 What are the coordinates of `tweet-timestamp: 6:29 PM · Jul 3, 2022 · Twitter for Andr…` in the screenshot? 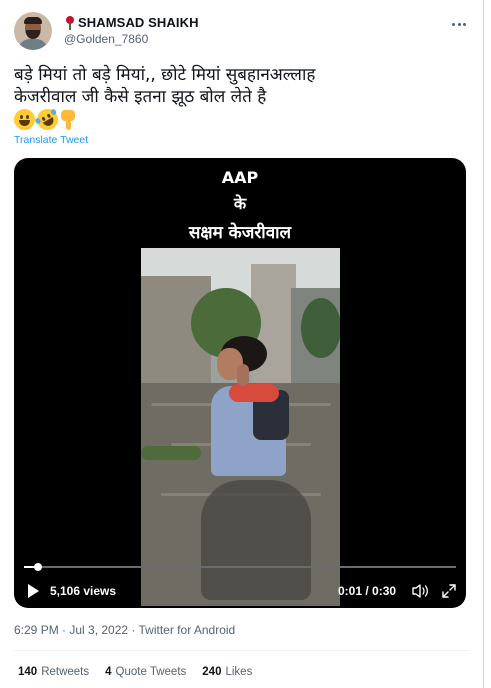 It's located at (124, 630).